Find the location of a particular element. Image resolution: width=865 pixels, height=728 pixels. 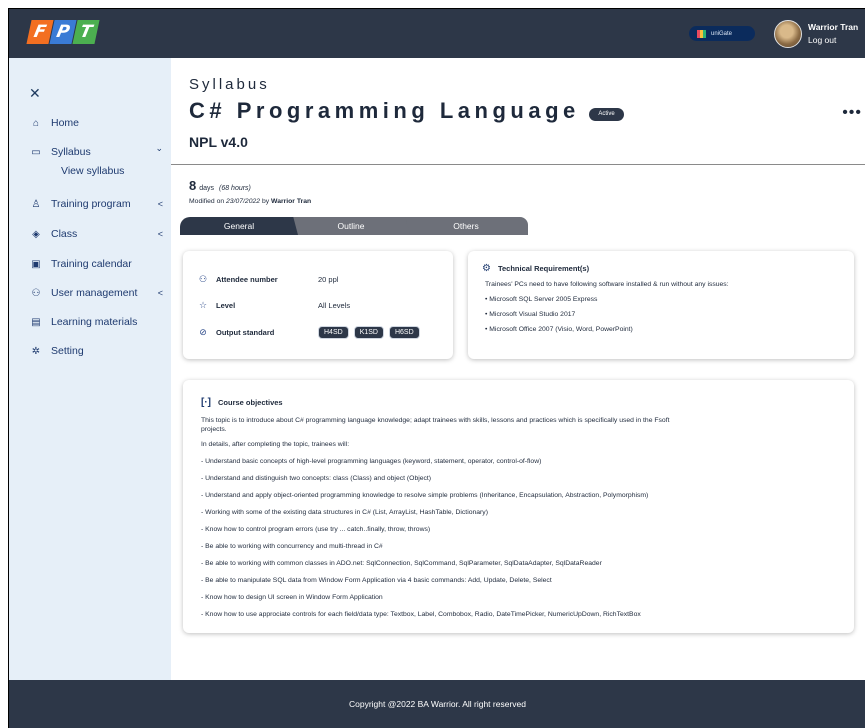

duration: 8 days (68 hours) is located at coordinates (220, 185).